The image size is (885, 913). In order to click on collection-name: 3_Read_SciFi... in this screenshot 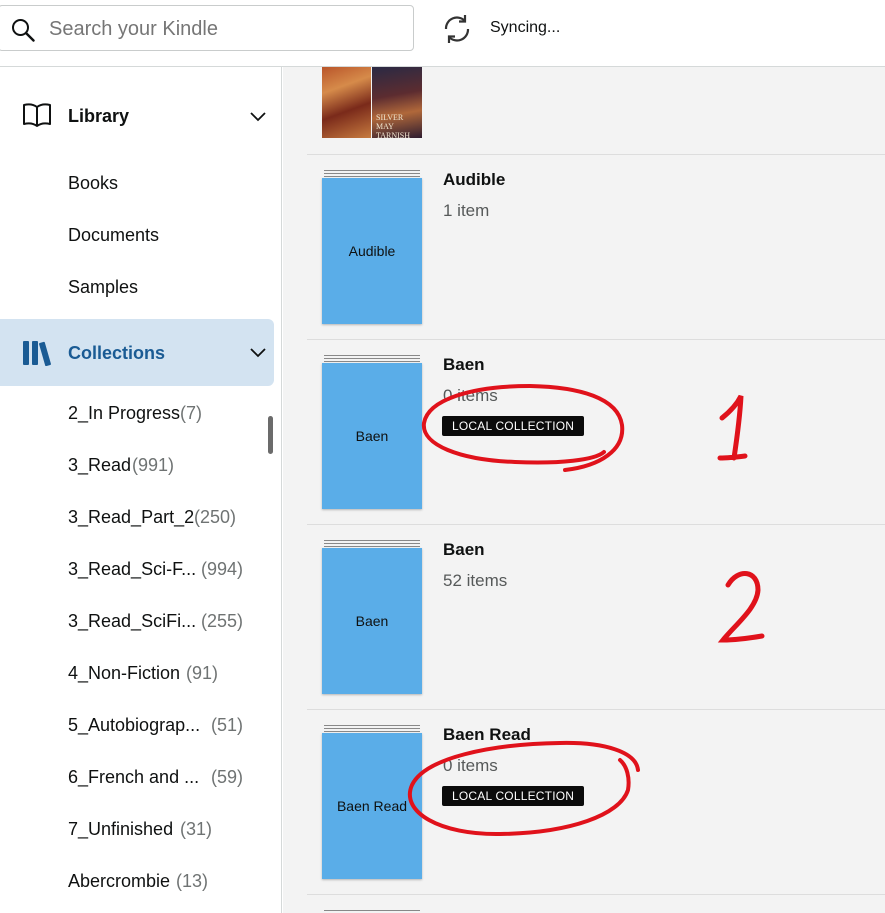, I will do `click(132, 621)`.